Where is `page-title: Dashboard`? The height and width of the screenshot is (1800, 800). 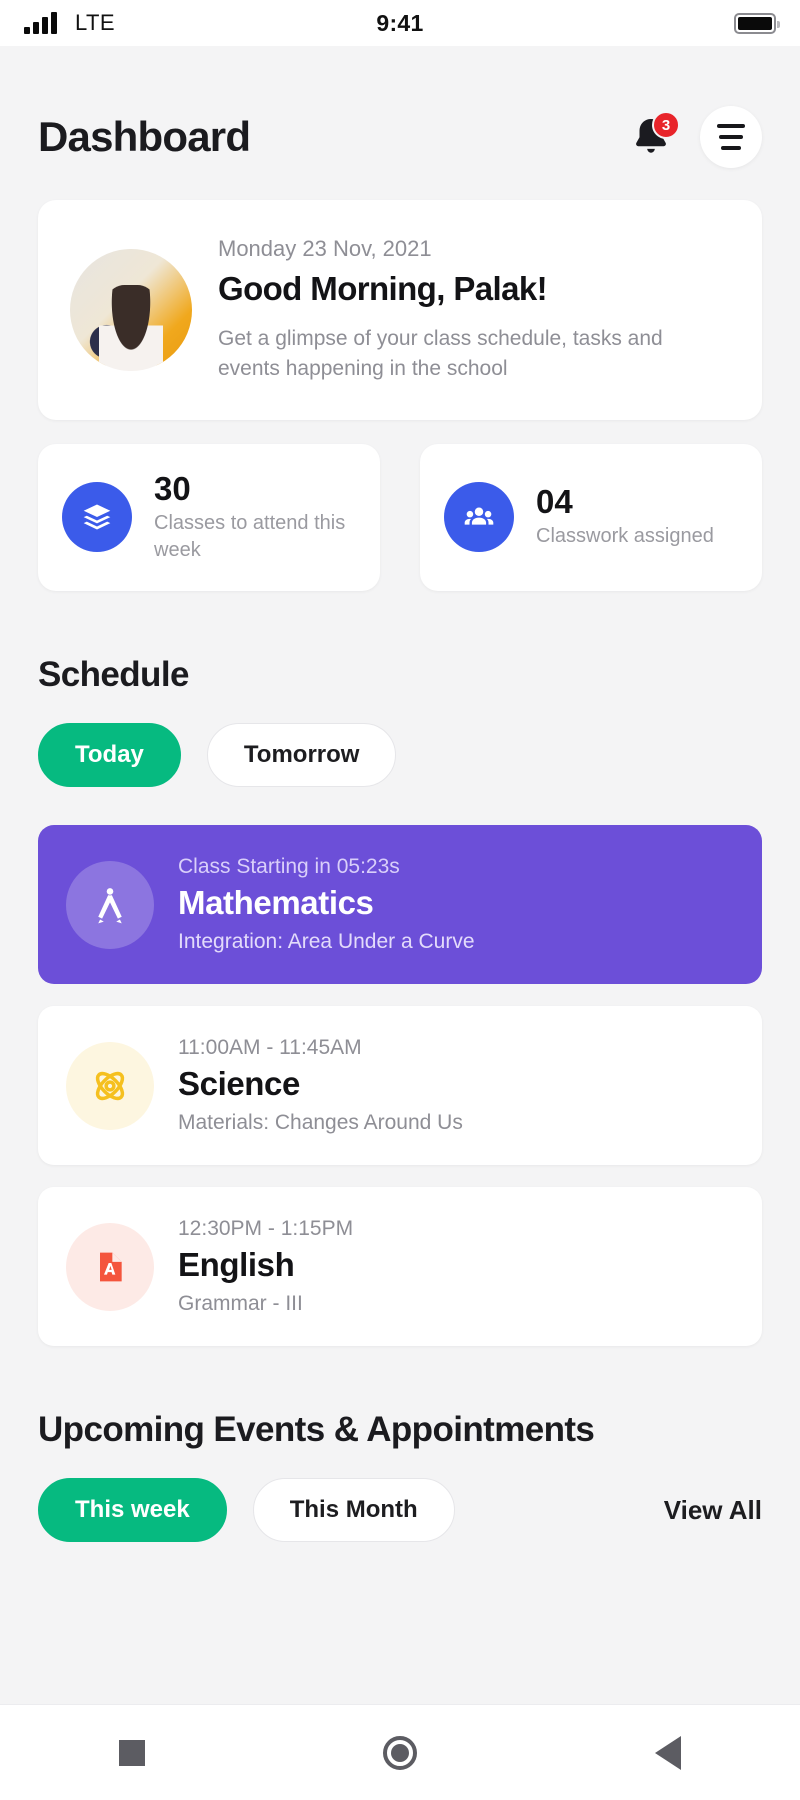 page-title: Dashboard is located at coordinates (144, 136).